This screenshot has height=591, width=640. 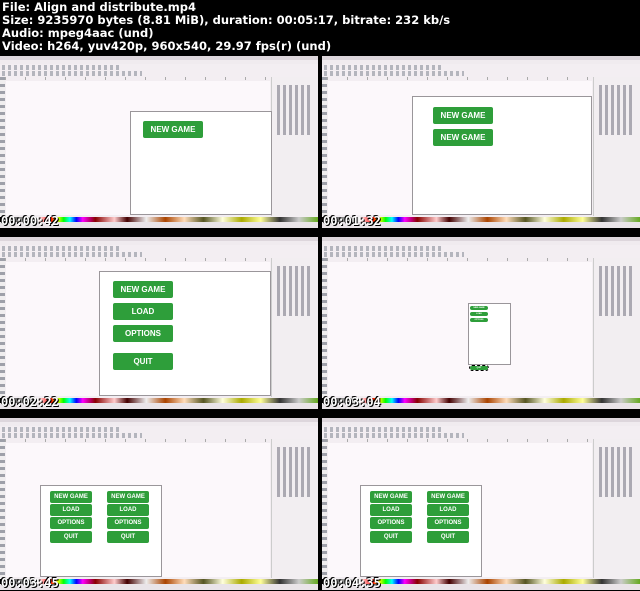 What do you see at coordinates (30, 402) in the screenshot?
I see `timestamp: 00:02:22` at bounding box center [30, 402].